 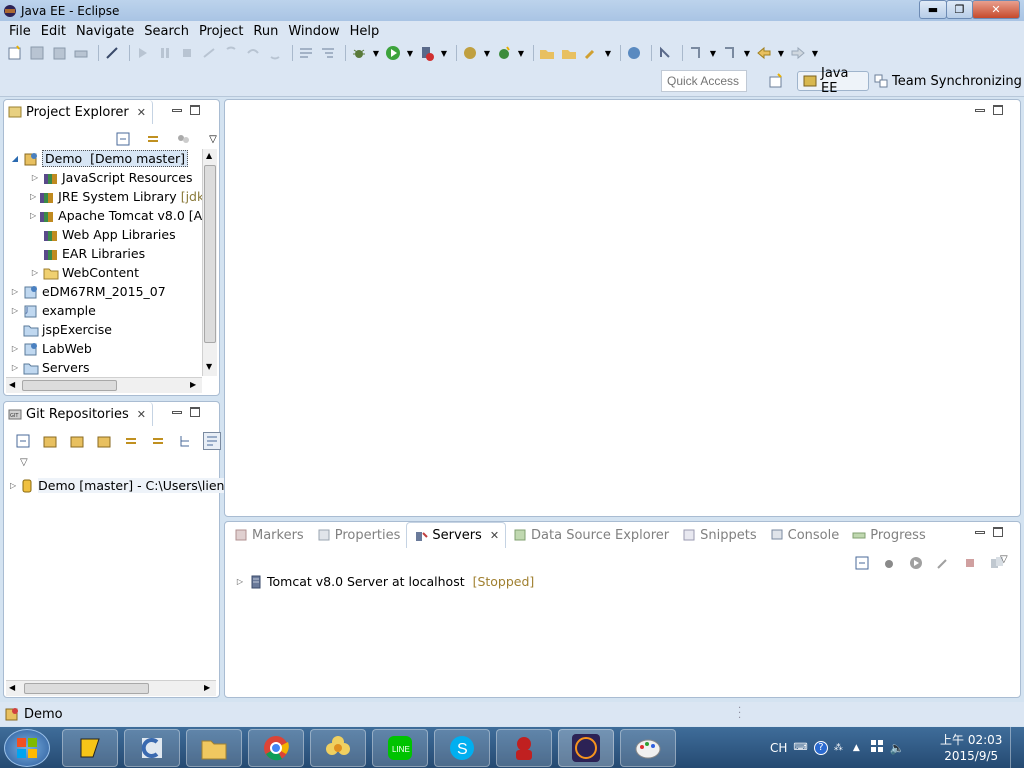 I want to click on step-over-icon, so click(x=253, y=53).